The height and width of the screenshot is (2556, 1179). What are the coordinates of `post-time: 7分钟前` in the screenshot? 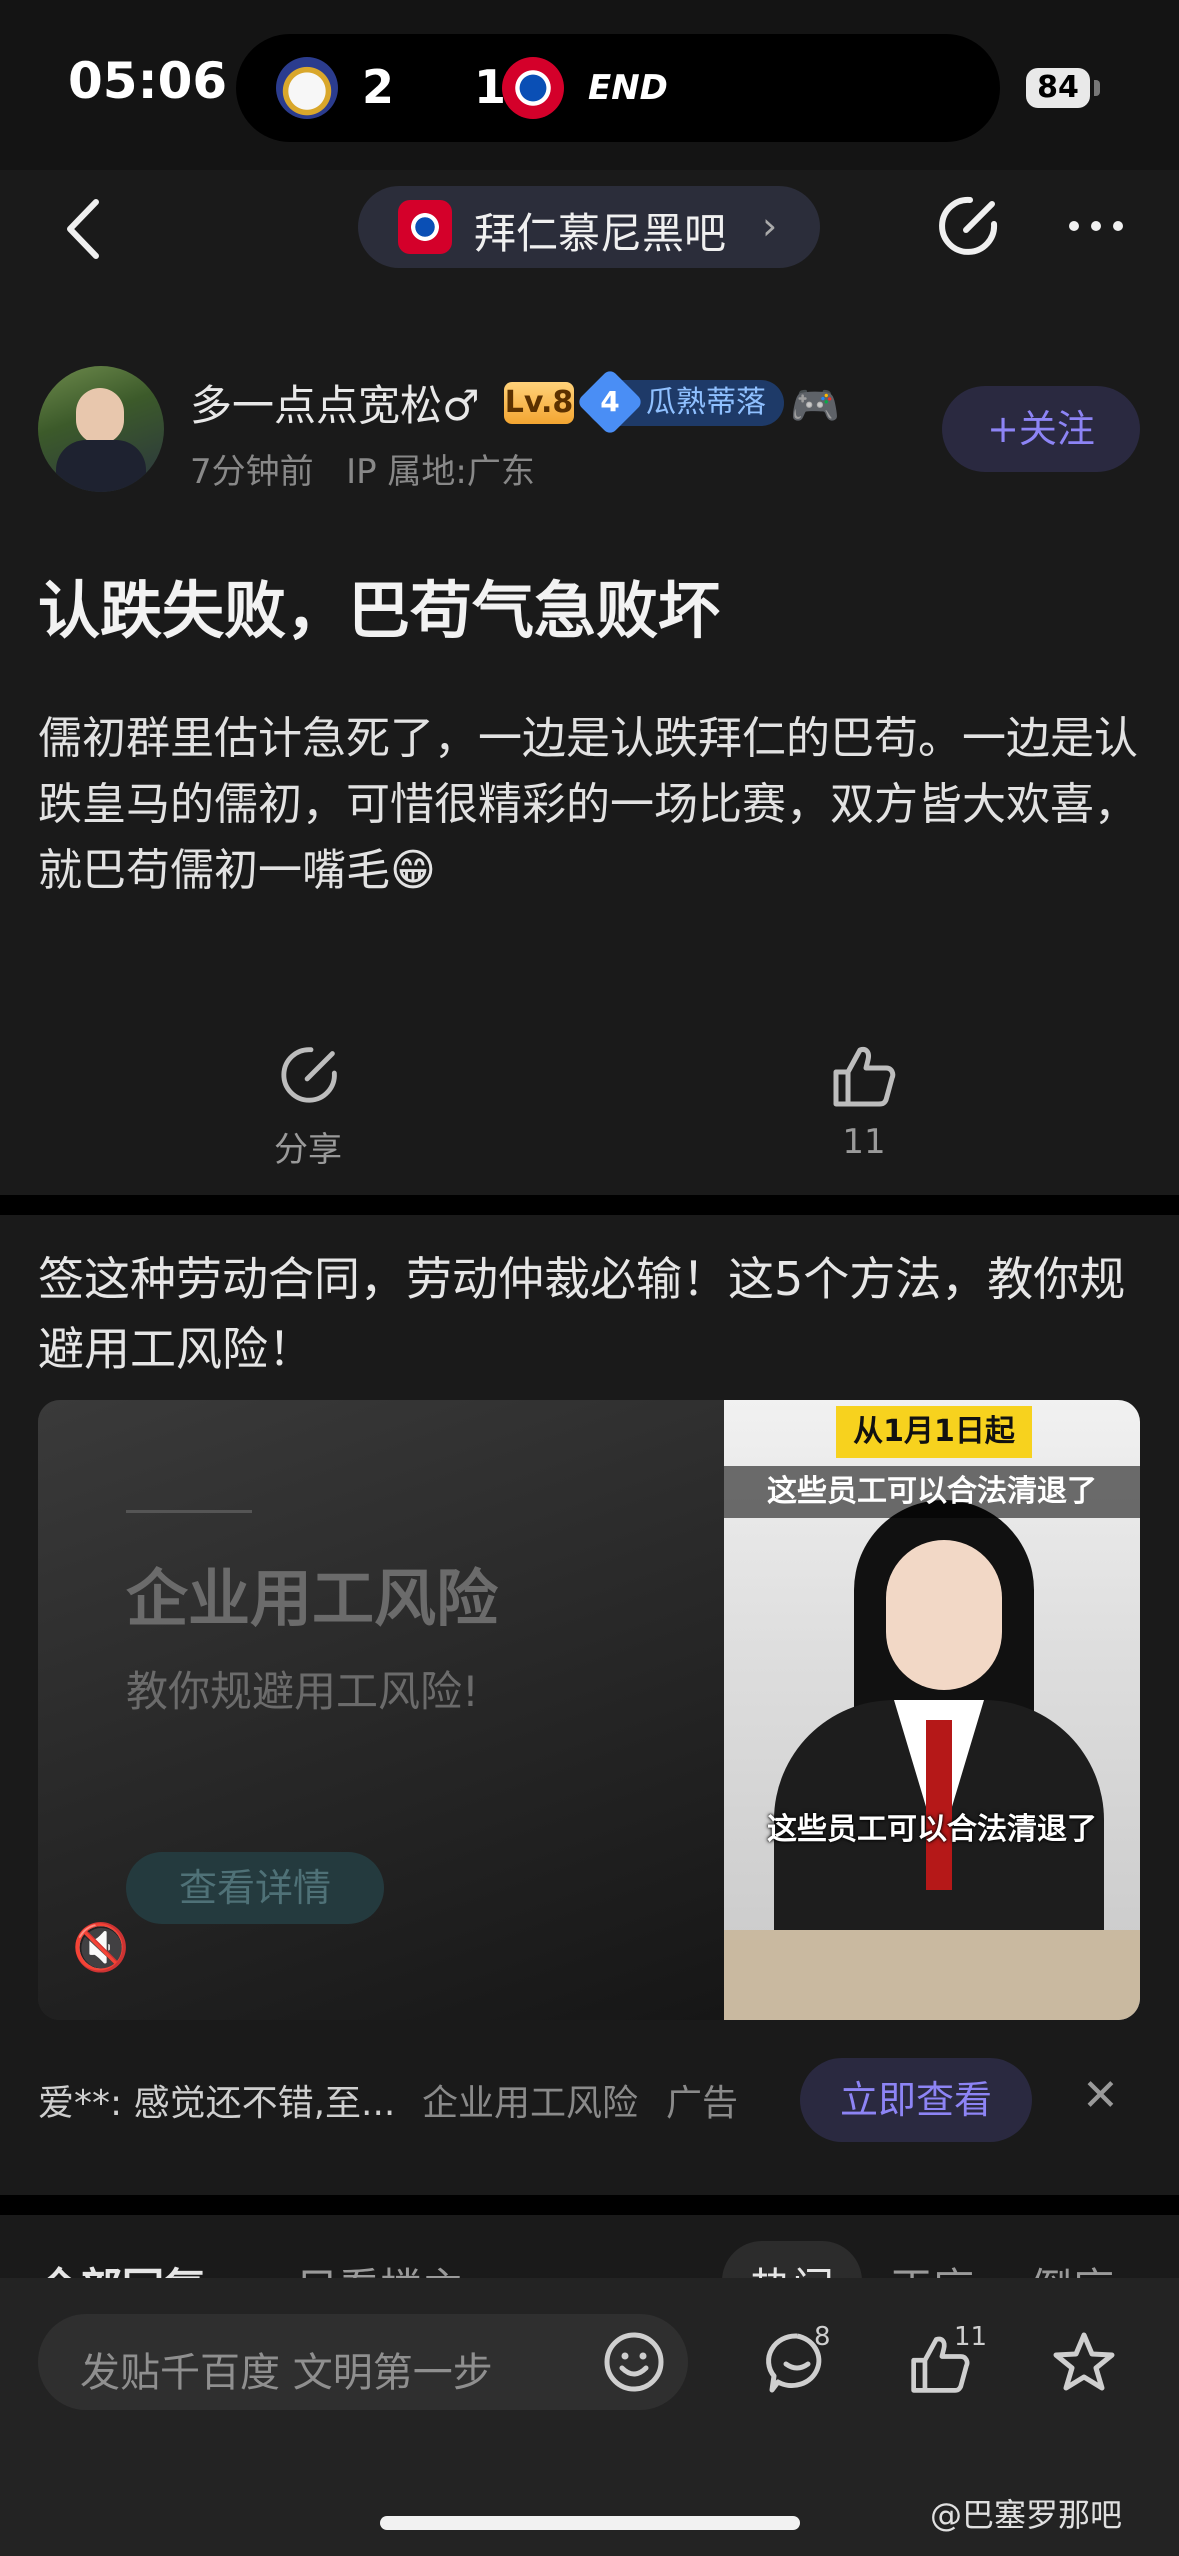 It's located at (252, 472).